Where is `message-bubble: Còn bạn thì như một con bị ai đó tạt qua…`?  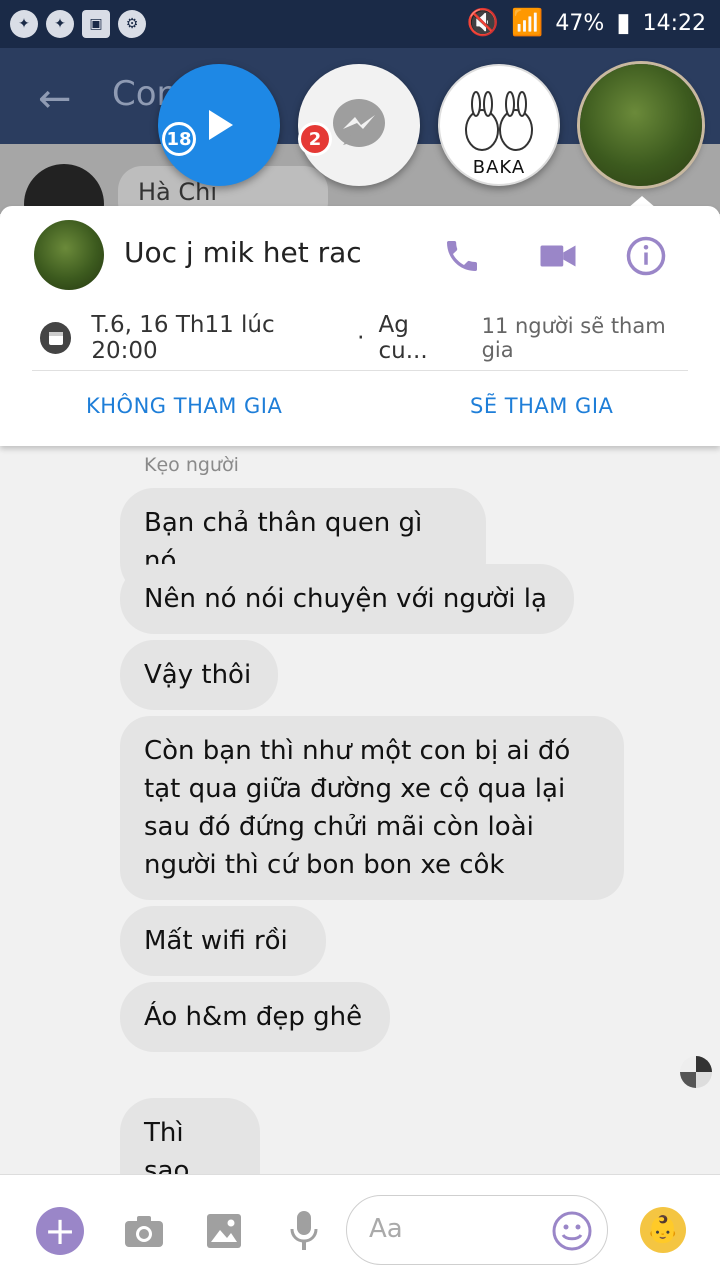 message-bubble: Còn bạn thì như một con bị ai đó tạt qua… is located at coordinates (372, 808).